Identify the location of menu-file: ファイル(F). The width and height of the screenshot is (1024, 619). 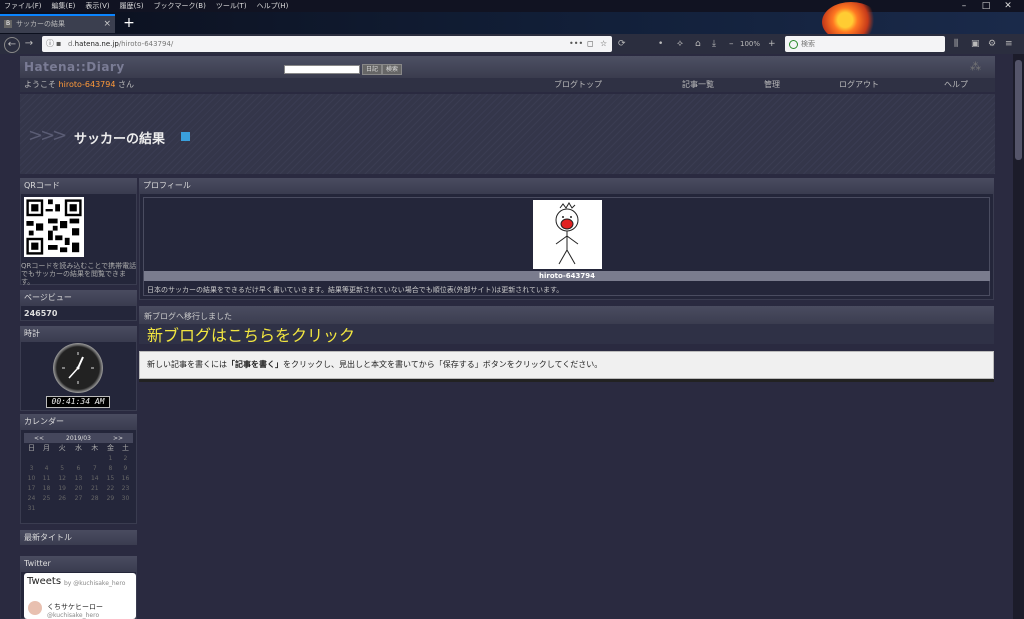
(23, 6).